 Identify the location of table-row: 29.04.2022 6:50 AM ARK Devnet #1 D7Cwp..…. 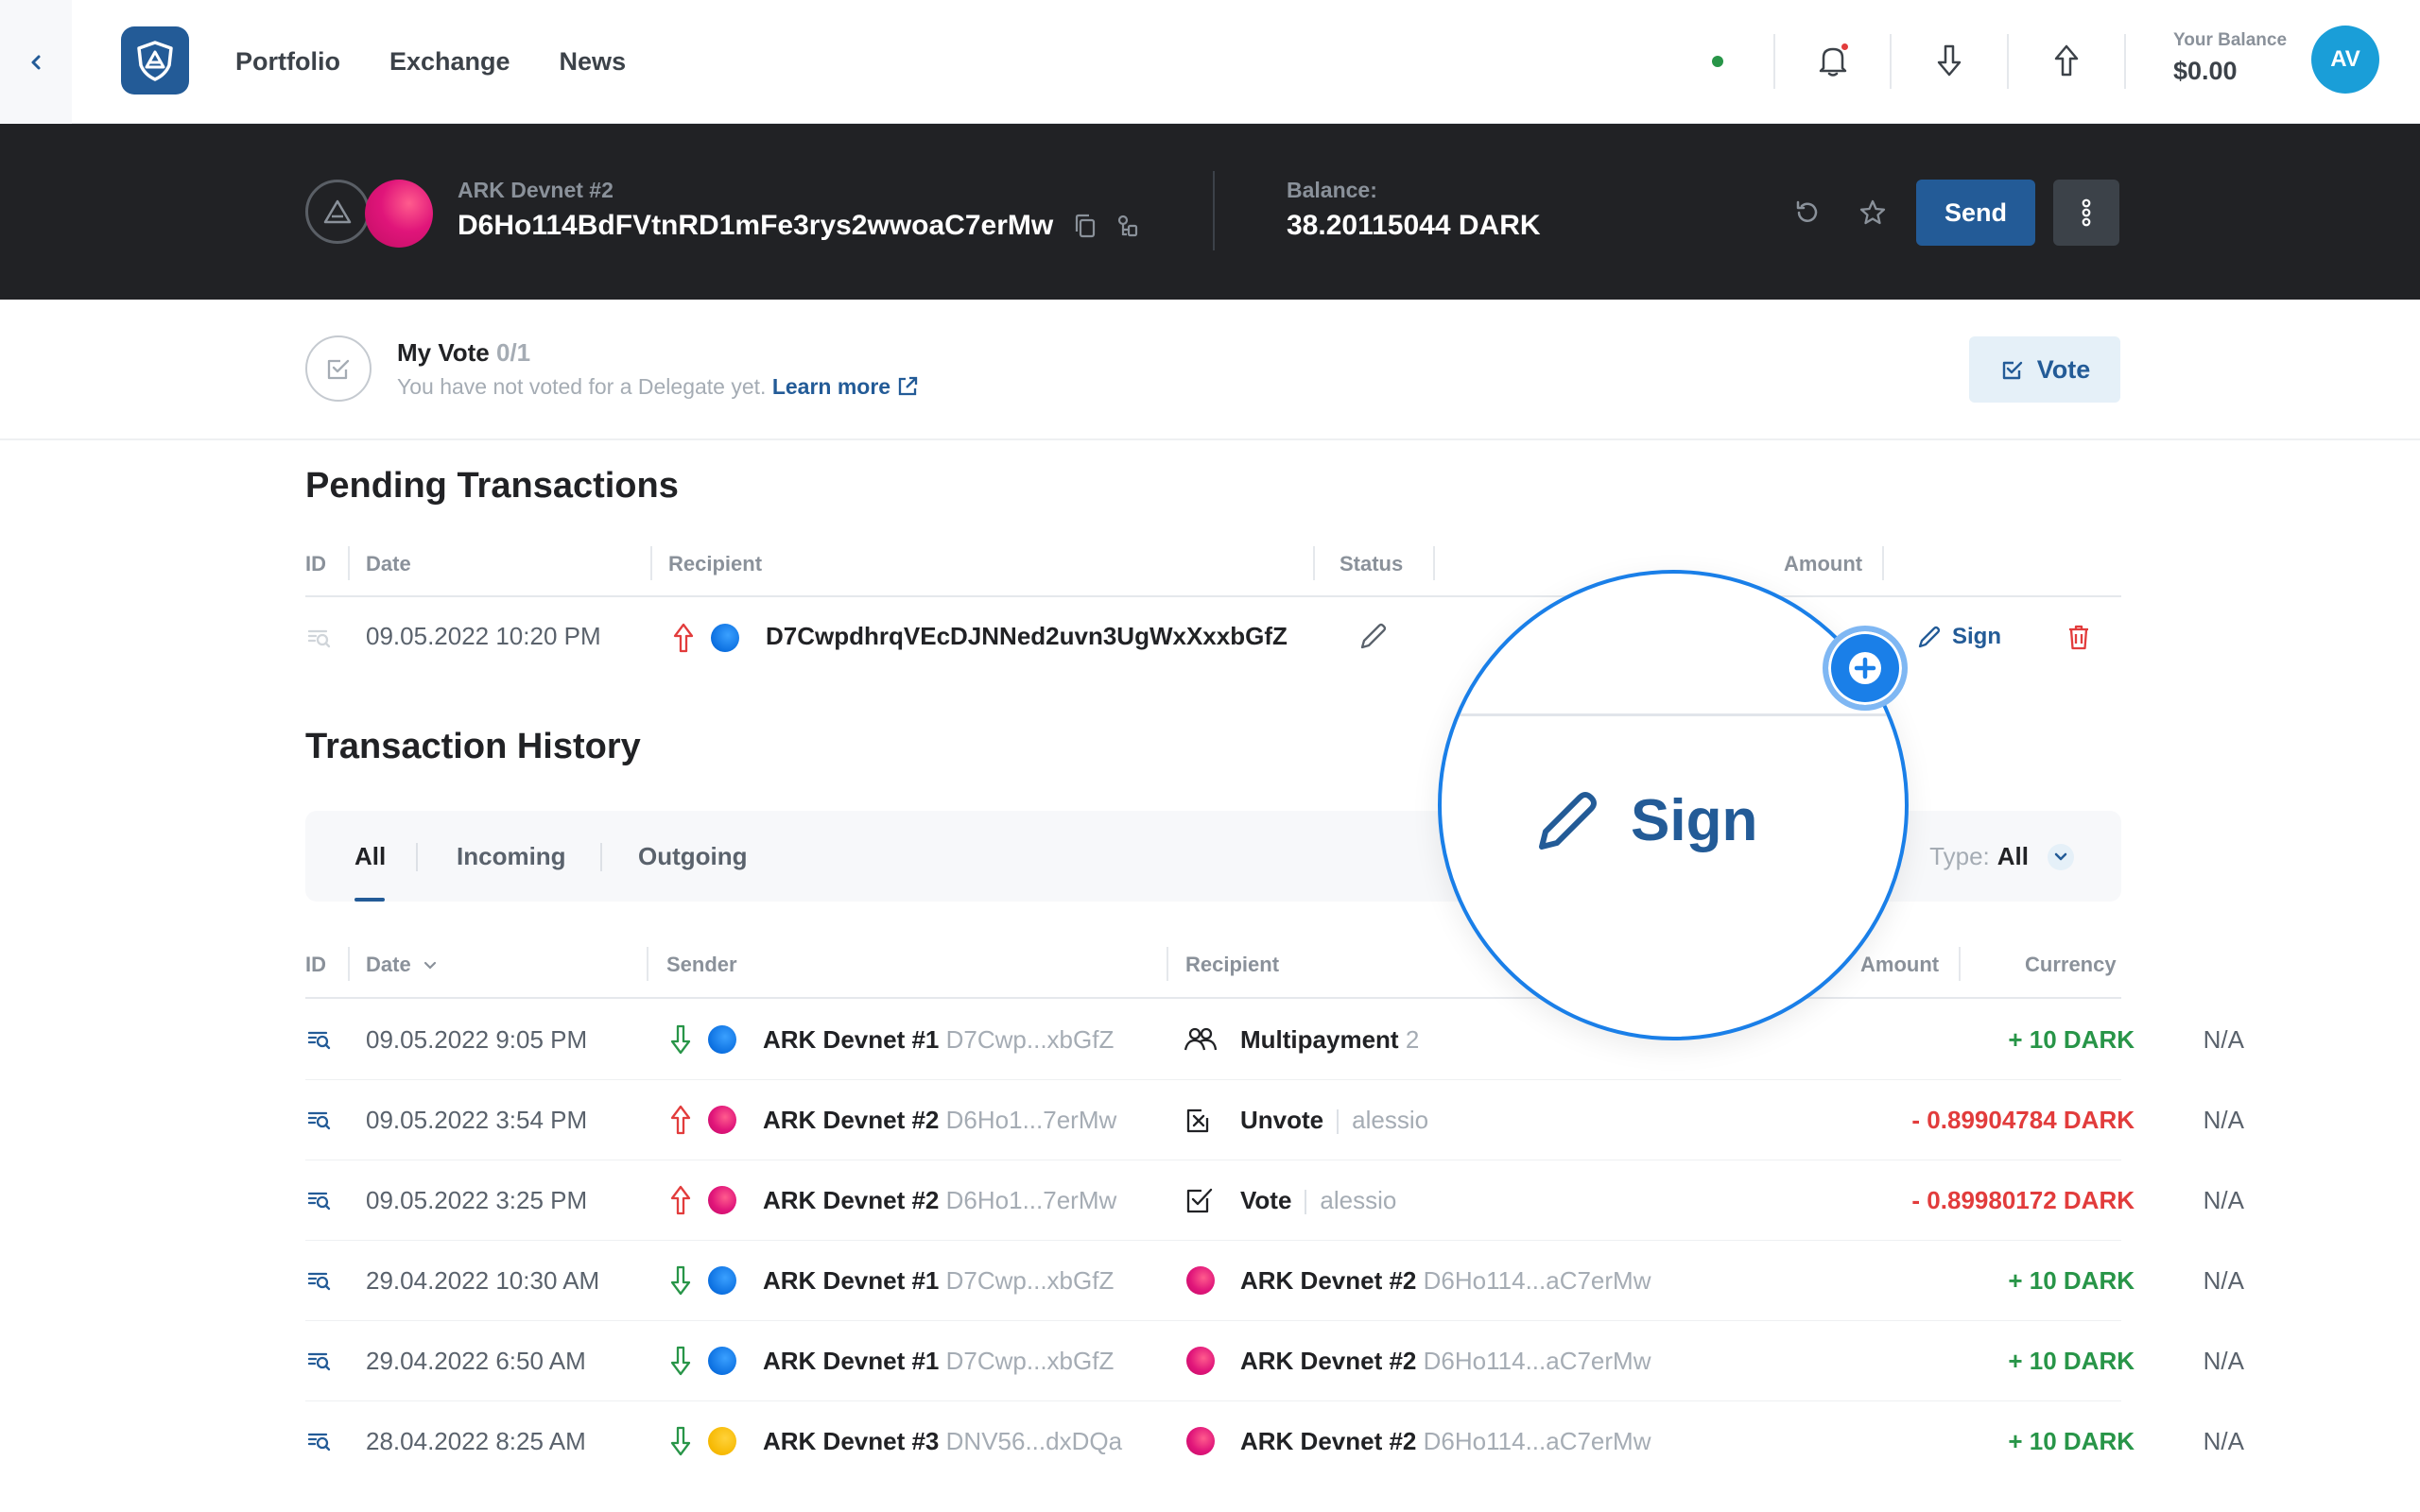
(1210, 1360).